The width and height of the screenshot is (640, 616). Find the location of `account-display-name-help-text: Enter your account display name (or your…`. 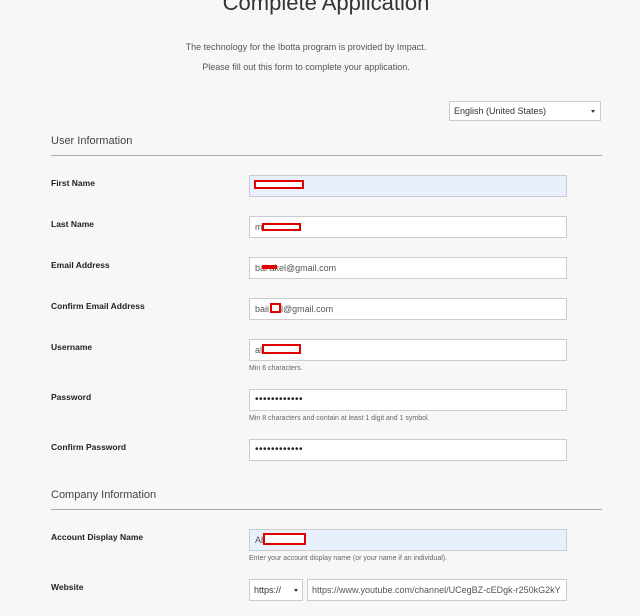

account-display-name-help-text: Enter your account display name (or your… is located at coordinates (348, 558).